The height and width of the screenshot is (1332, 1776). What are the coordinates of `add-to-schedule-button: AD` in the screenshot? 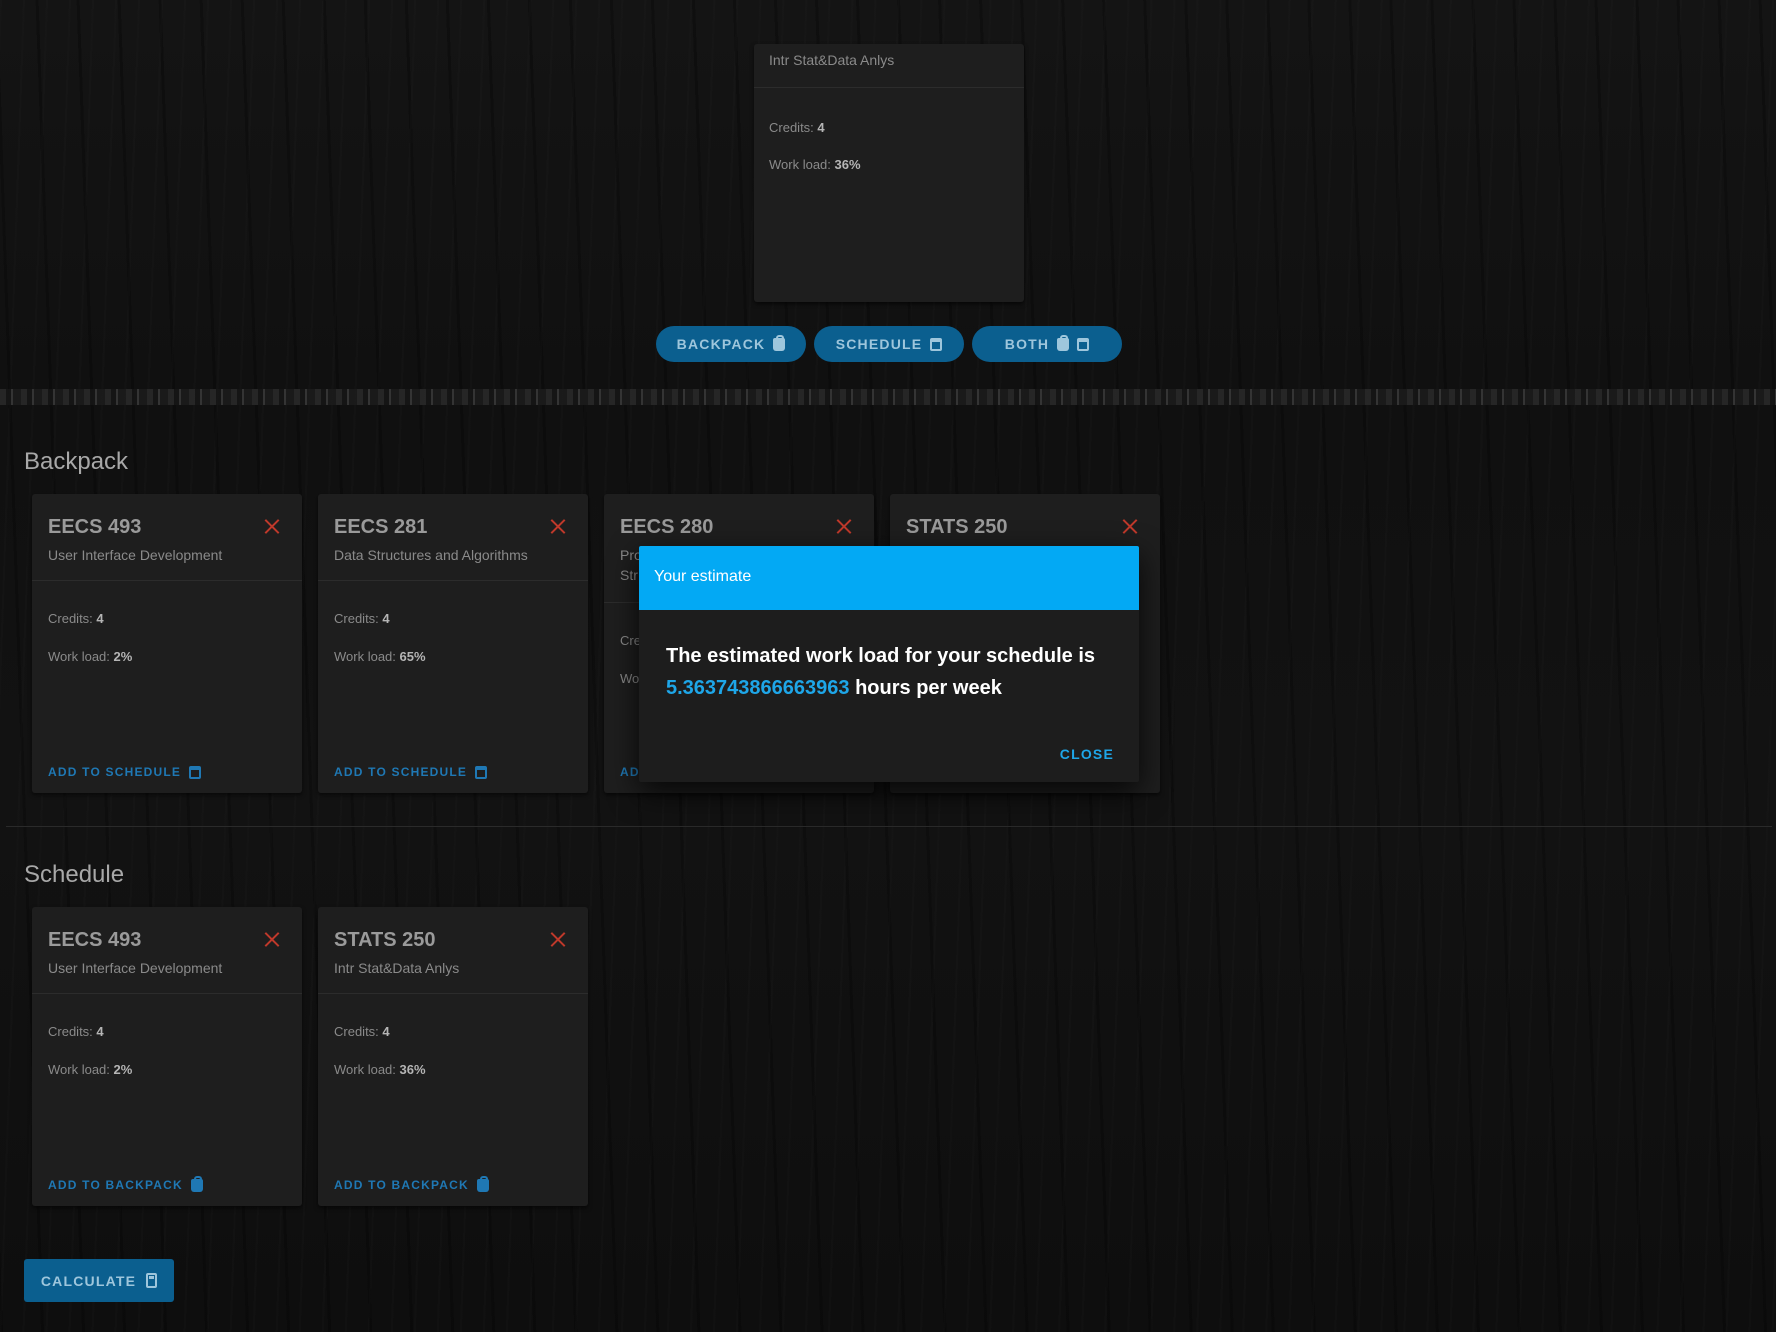 It's located at (630, 772).